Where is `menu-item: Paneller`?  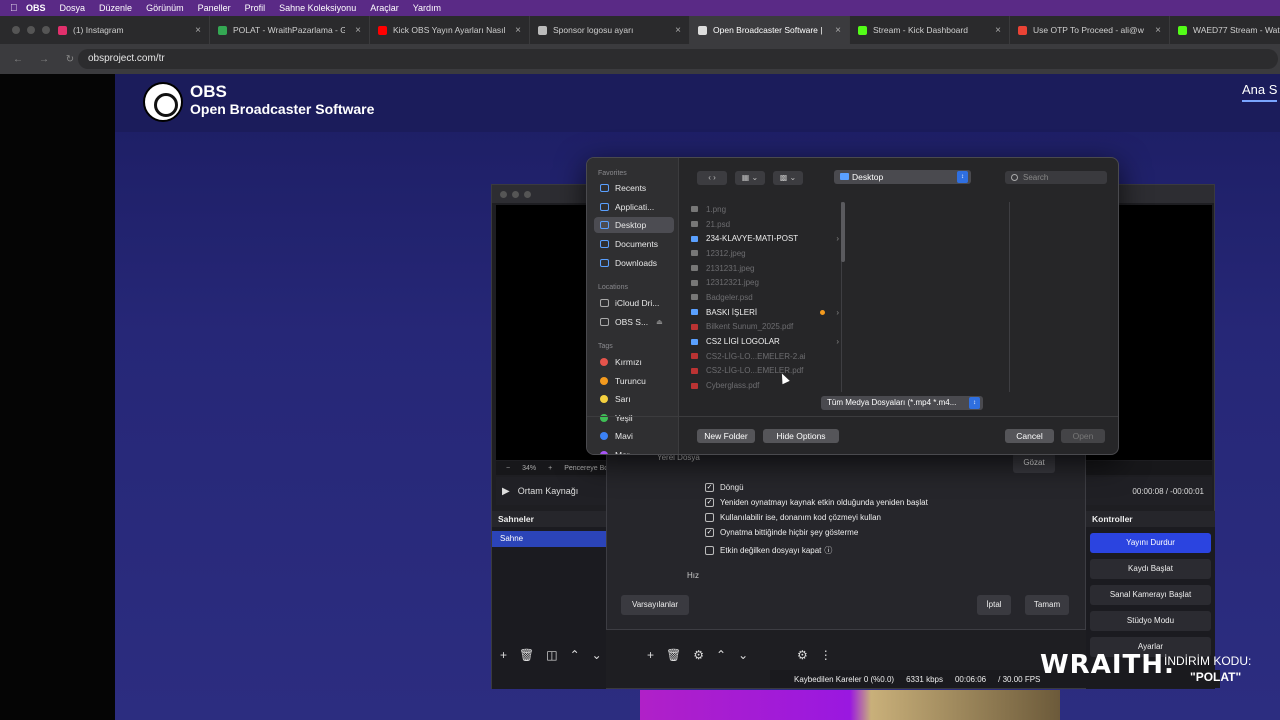
menu-item: Paneller is located at coordinates (214, 8).